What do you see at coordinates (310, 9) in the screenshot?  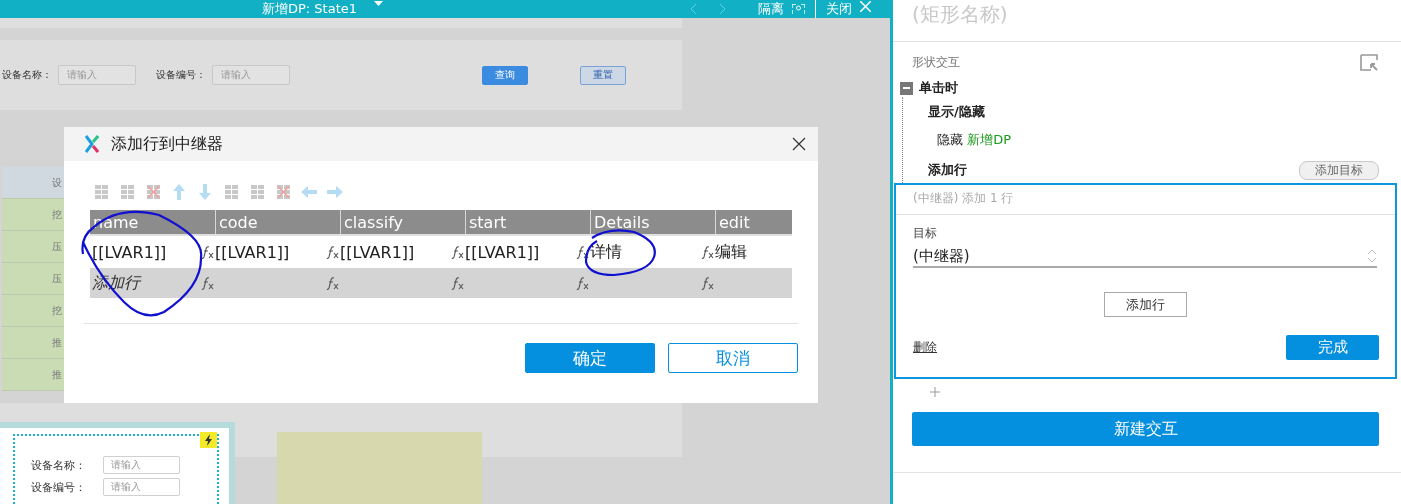 I see `page-title: 新增DP: State1` at bounding box center [310, 9].